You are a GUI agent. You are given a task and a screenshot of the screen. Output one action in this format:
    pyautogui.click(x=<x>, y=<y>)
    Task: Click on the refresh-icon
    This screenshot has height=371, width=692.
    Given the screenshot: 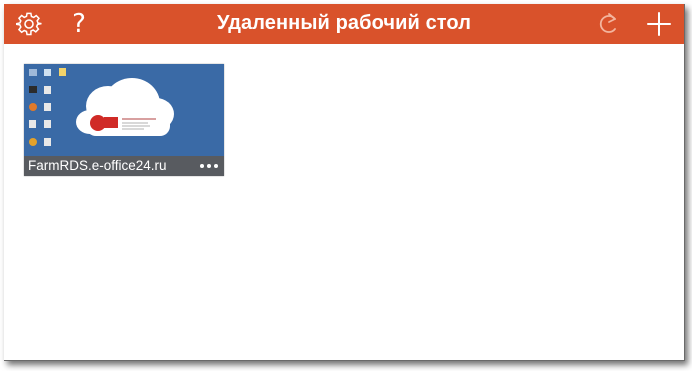 What is the action you would take?
    pyautogui.click(x=609, y=24)
    